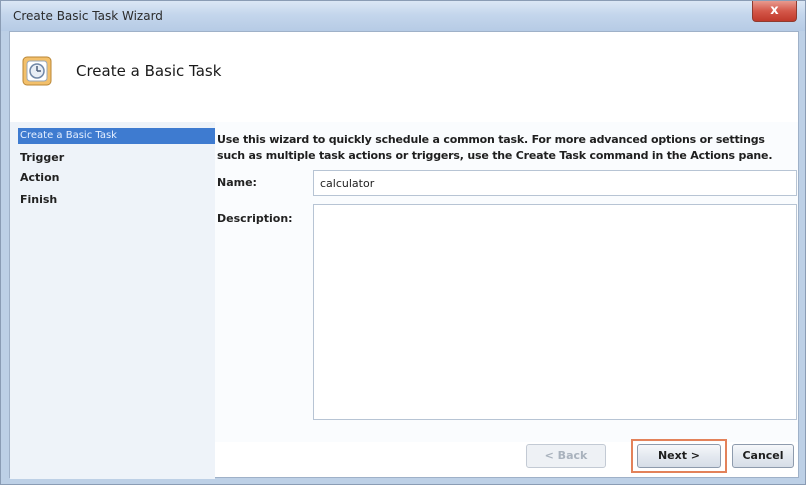 This screenshot has width=806, height=485. I want to click on name-field, so click(555, 183).